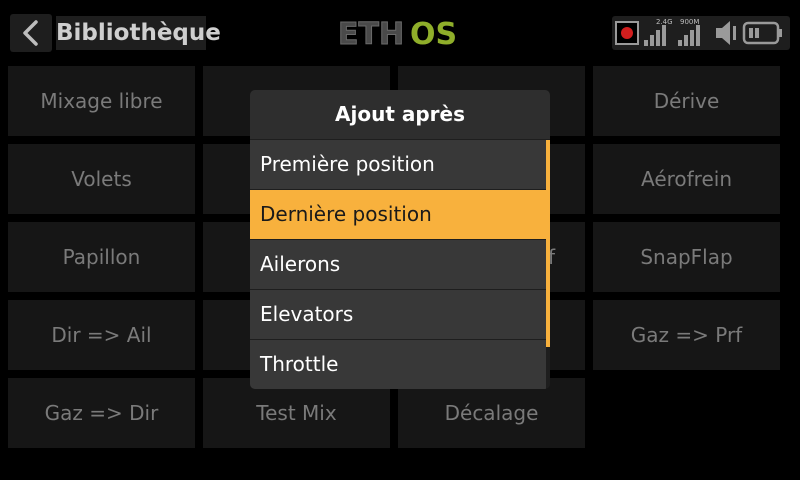 This screenshot has height=480, width=800. I want to click on option-throttle: Throttle, so click(398, 364).